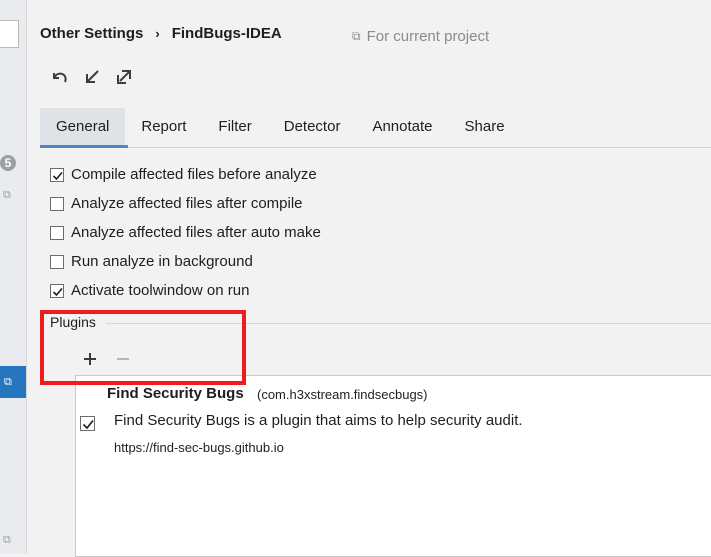 The image size is (711, 557). I want to click on option-run-in-background: Run analyze in background, so click(185, 261).